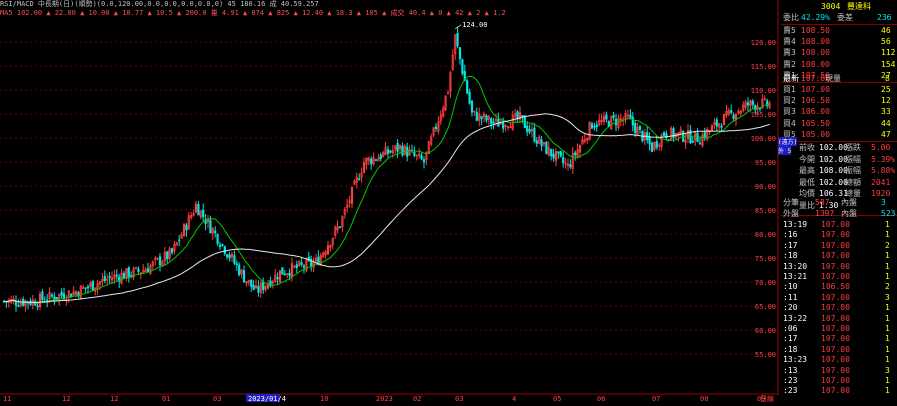  What do you see at coordinates (765, 163) in the screenshot?
I see `price-axis-label: 95.00` at bounding box center [765, 163].